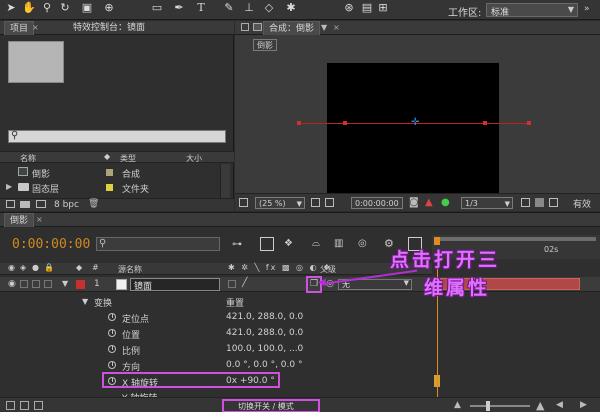  Describe the element at coordinates (237, 244) in the screenshot. I see `comp-mini-flowchart-icon: ⊶` at that location.